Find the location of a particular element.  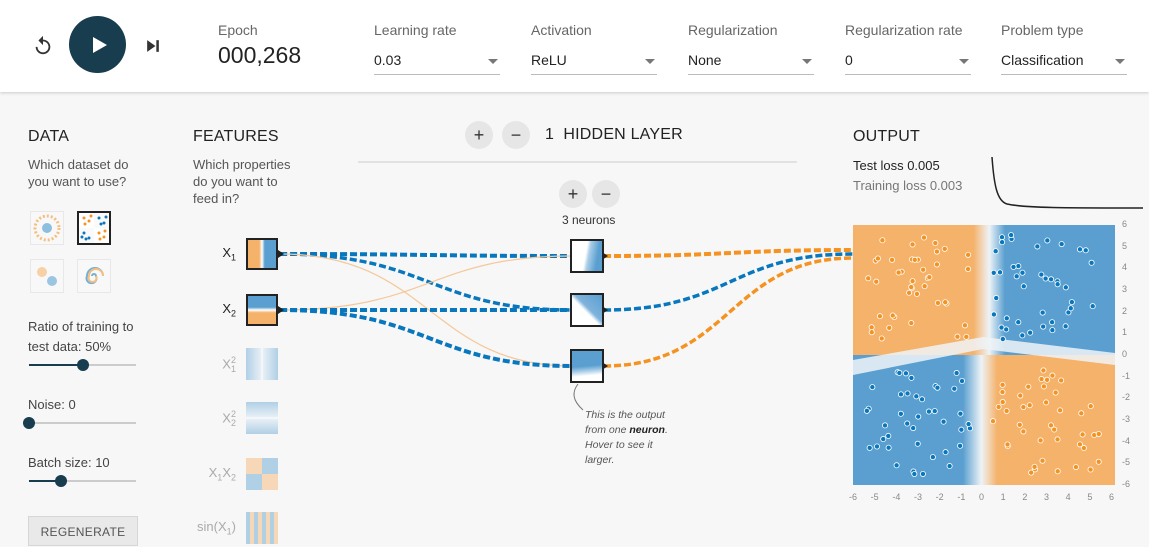

loss-curve-chart is located at coordinates (1067, 182).